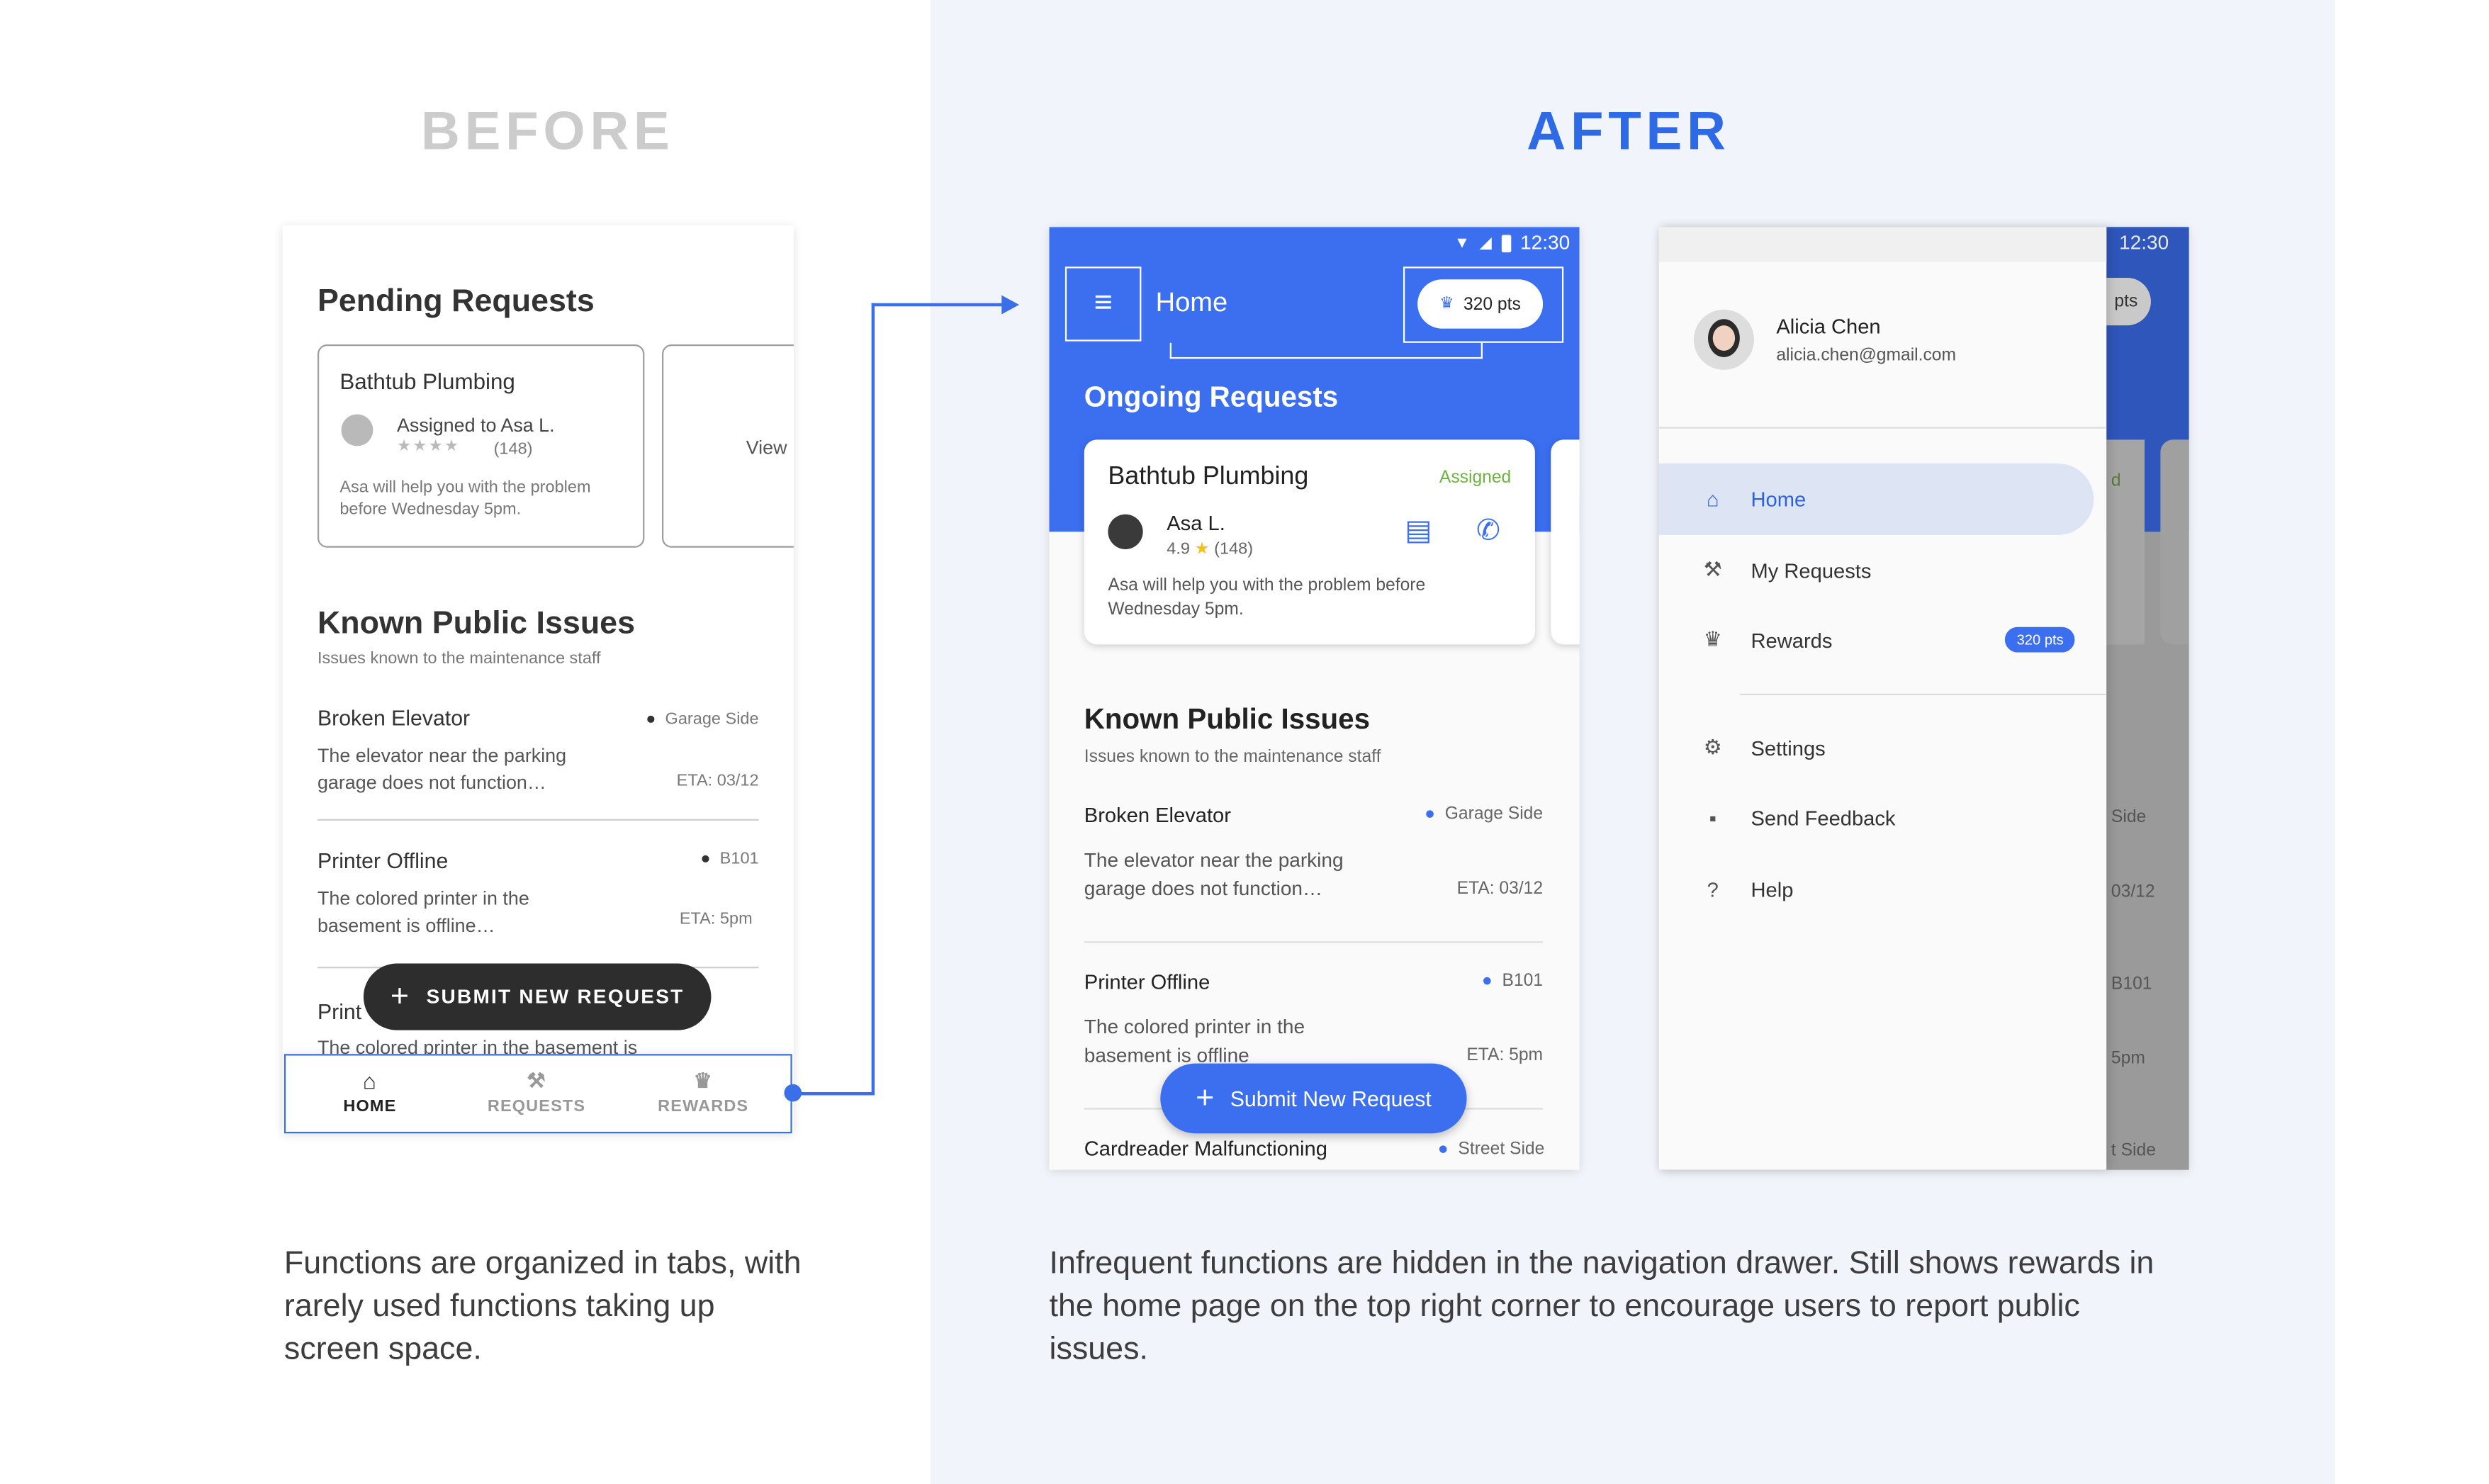  I want to click on tab-rewards: ♛ REWARDS, so click(703, 1093).